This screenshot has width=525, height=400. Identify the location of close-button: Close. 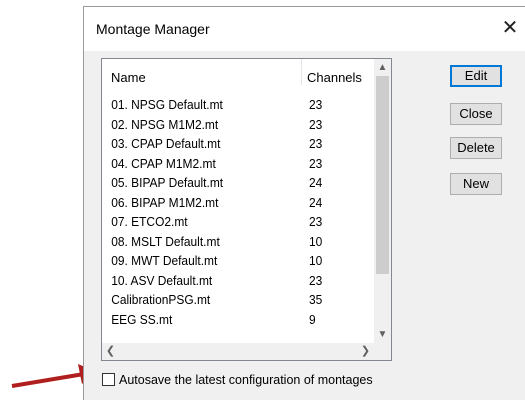
(476, 114).